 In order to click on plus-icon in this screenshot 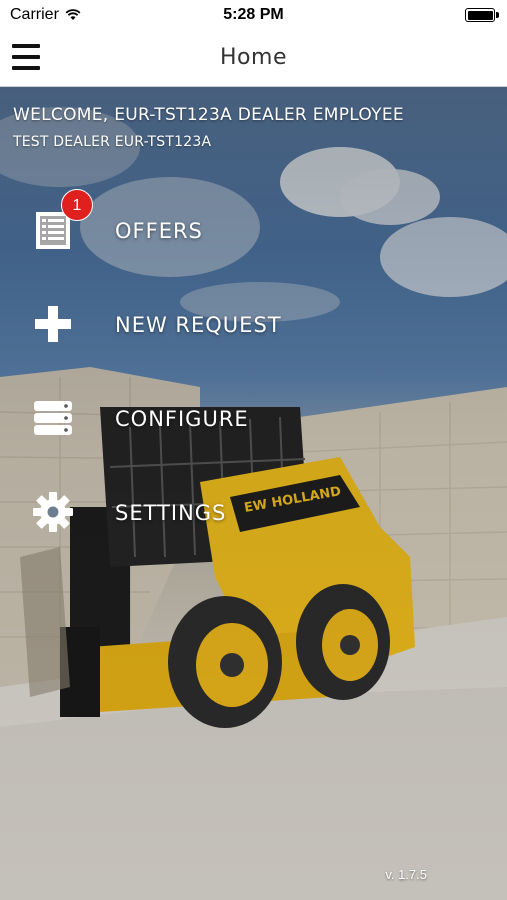, I will do `click(53, 324)`.